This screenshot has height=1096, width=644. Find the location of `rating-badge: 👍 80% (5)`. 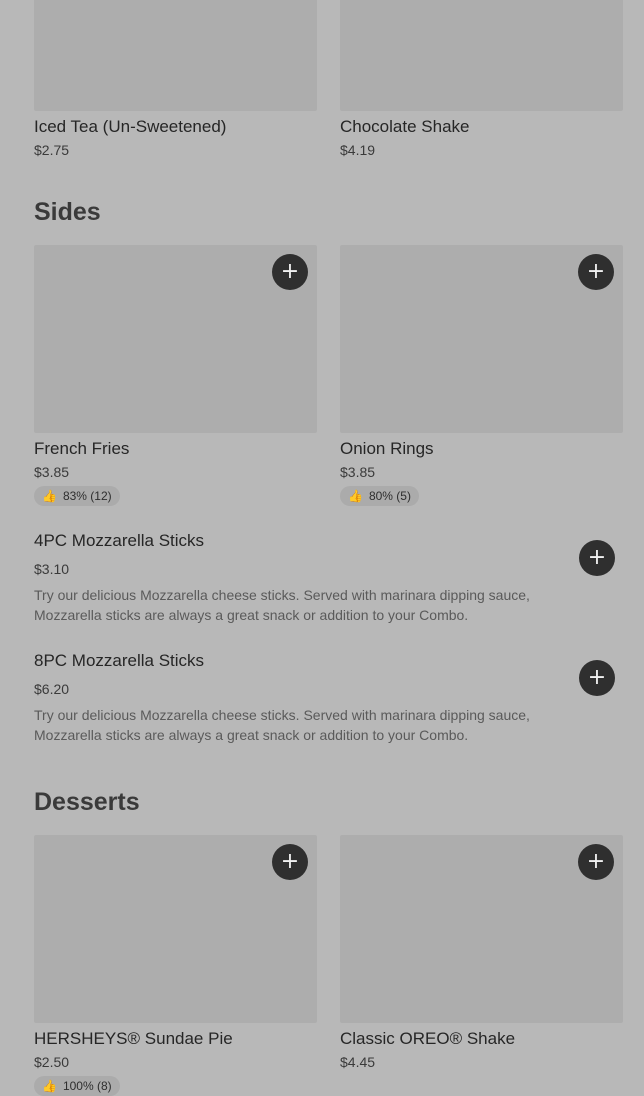

rating-badge: 👍 80% (5) is located at coordinates (379, 496).